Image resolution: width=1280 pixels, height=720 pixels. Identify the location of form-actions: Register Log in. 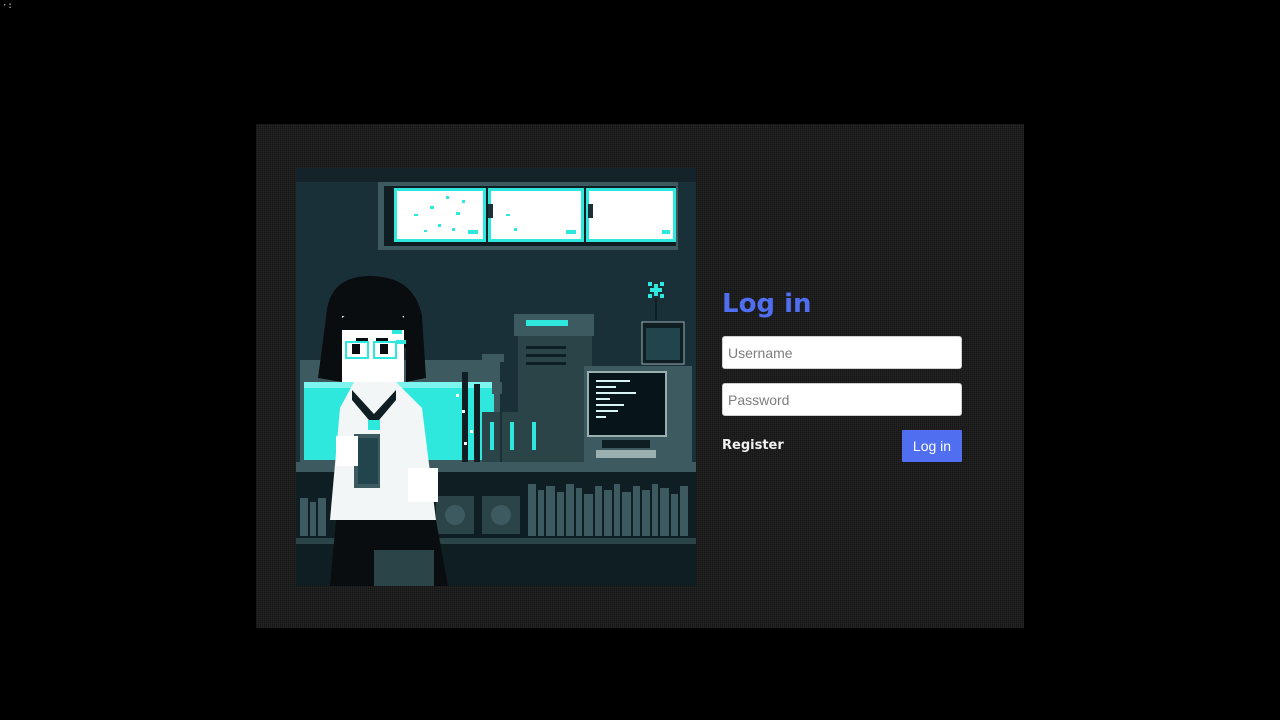
(842, 446).